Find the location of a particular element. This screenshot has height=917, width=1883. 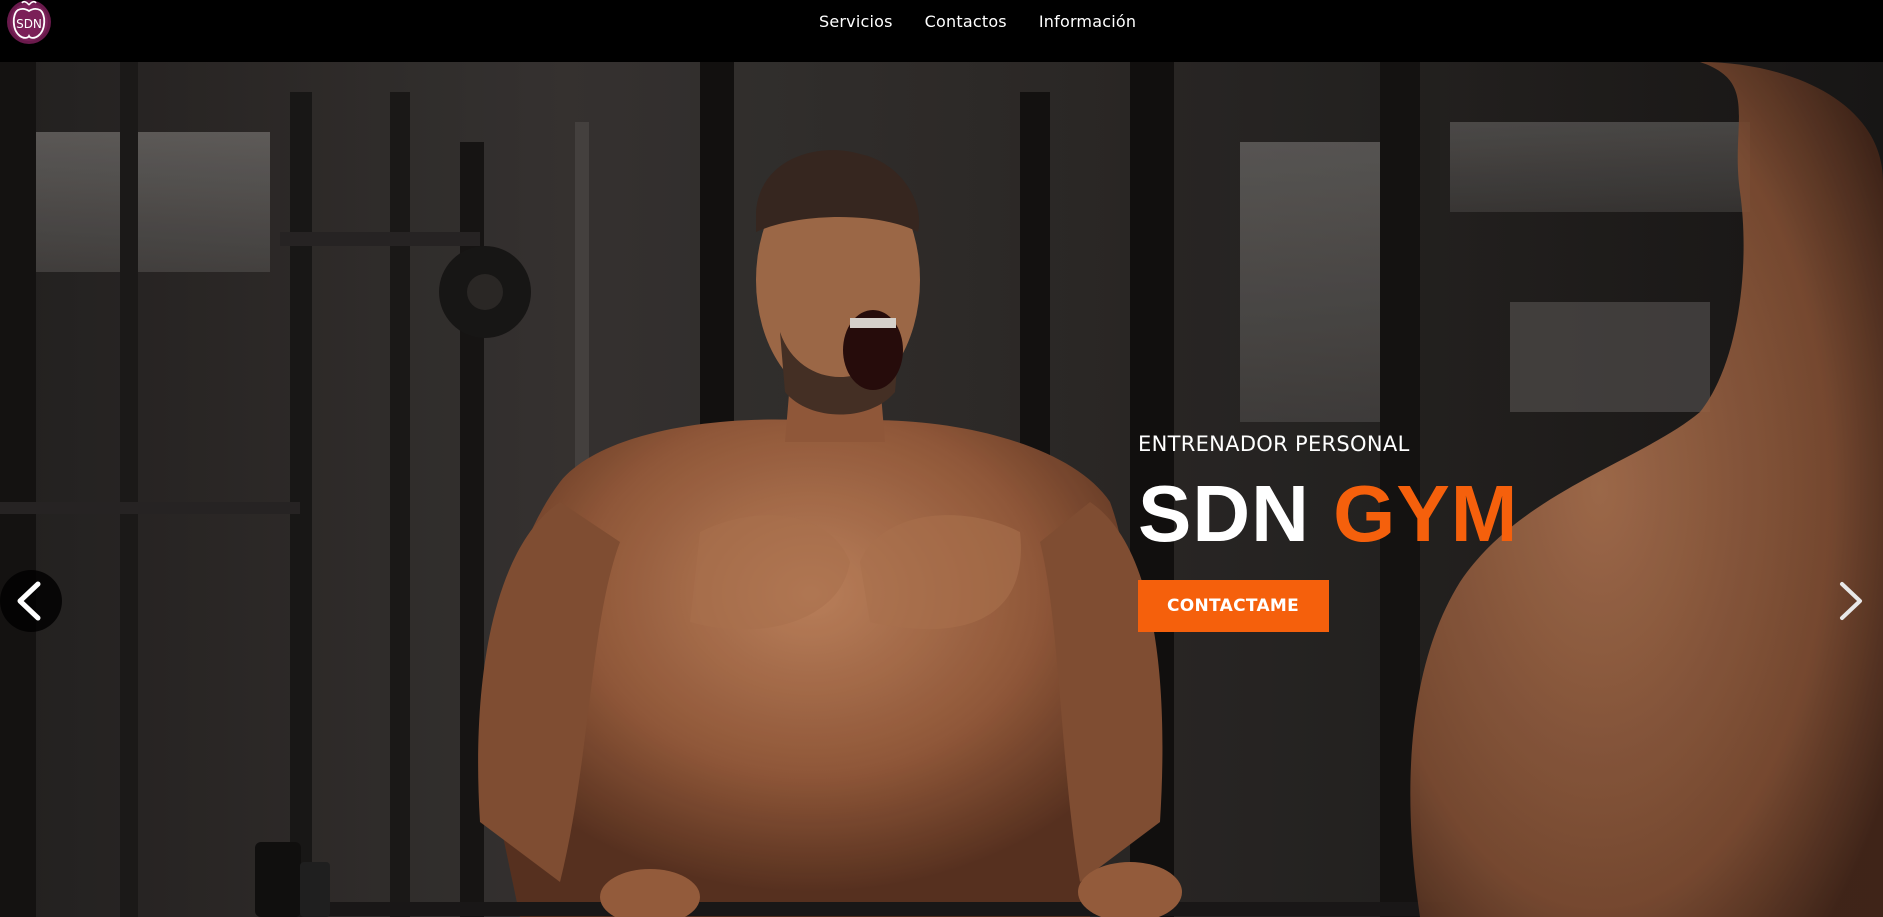

nav-links: Servicios Contactos Información is located at coordinates (977, 21).